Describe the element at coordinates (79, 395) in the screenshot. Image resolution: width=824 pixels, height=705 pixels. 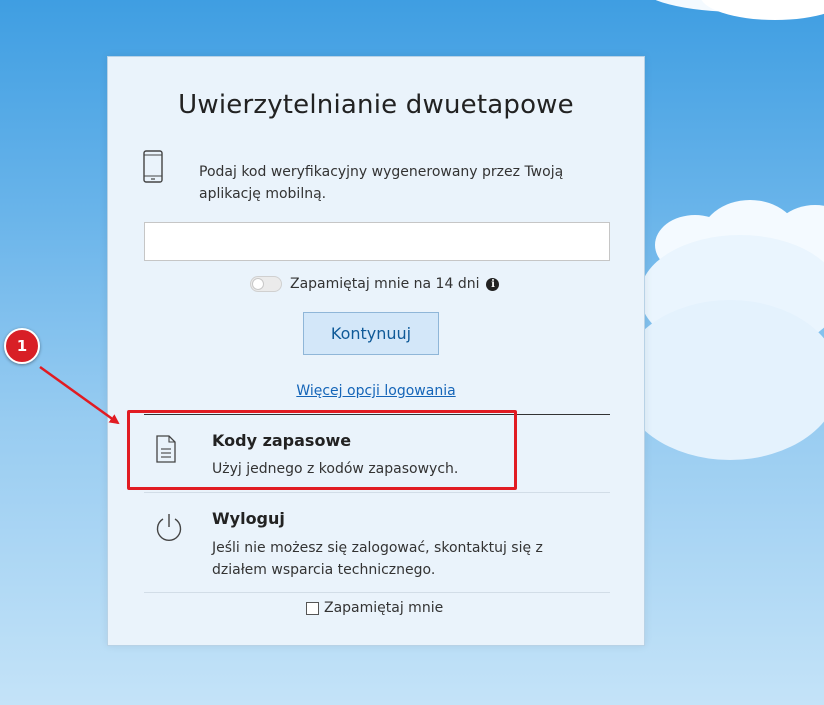
I see `annotation-arrow` at that location.